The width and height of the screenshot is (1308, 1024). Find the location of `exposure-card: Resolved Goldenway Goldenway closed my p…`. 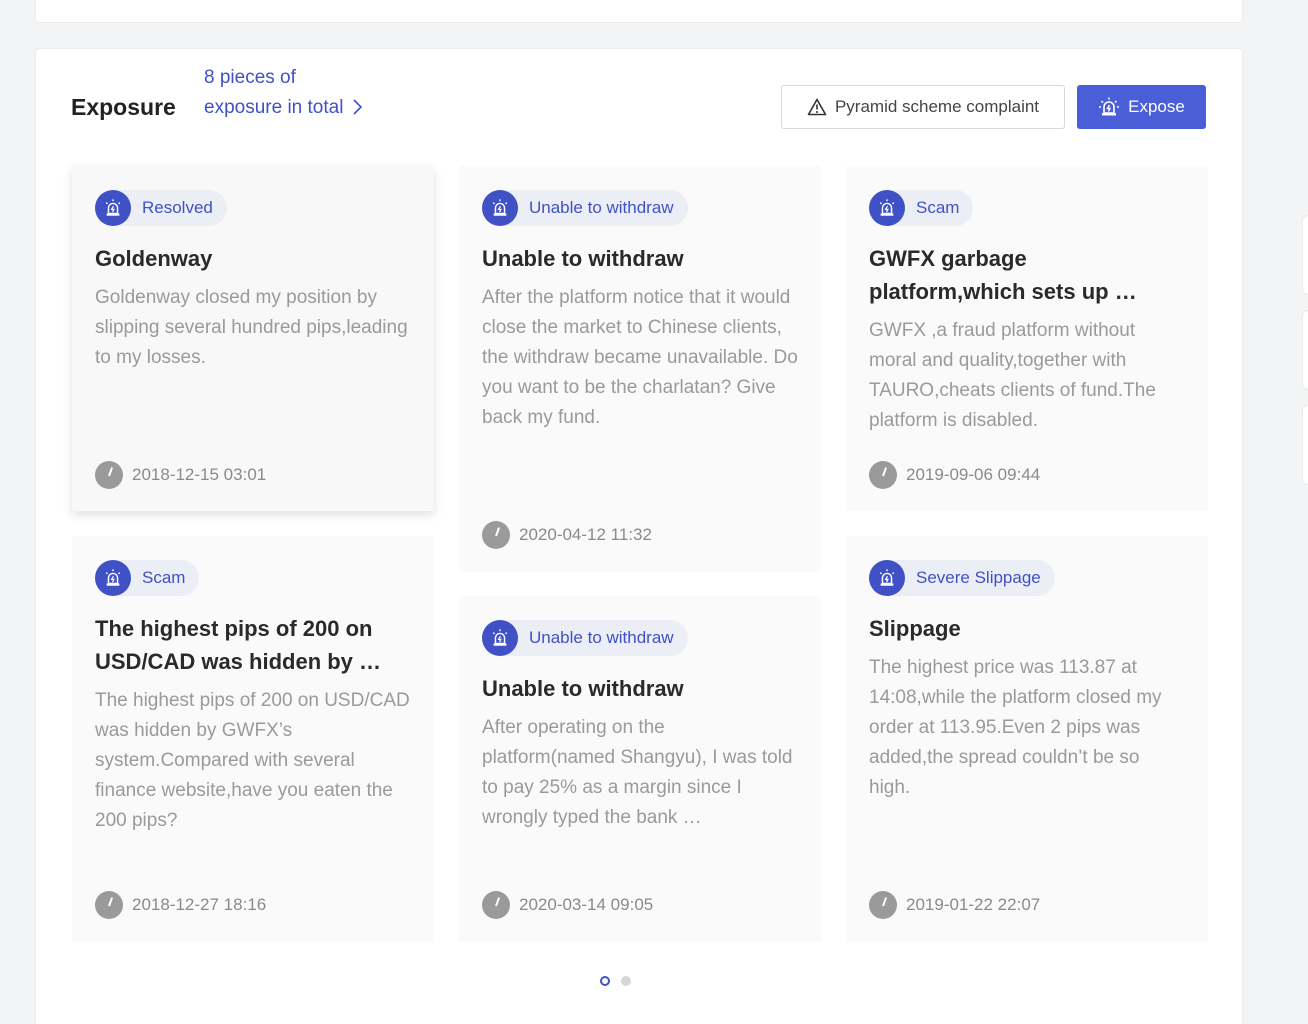

exposure-card: Resolved Goldenway Goldenway closed my p… is located at coordinates (253, 338).